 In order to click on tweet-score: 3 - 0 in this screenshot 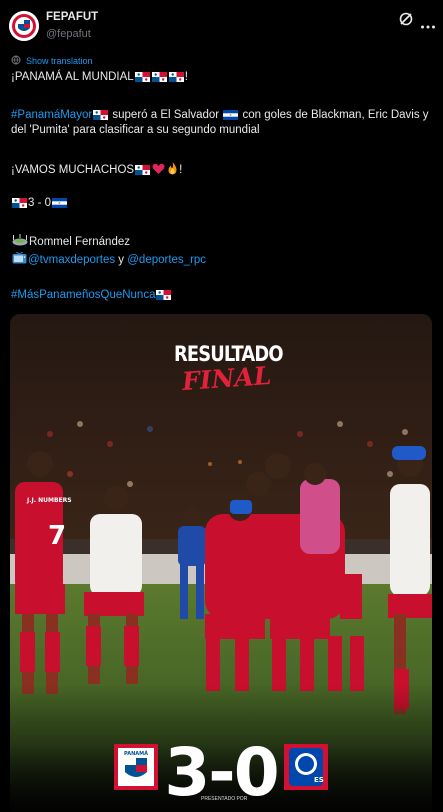, I will do `click(40, 203)`.